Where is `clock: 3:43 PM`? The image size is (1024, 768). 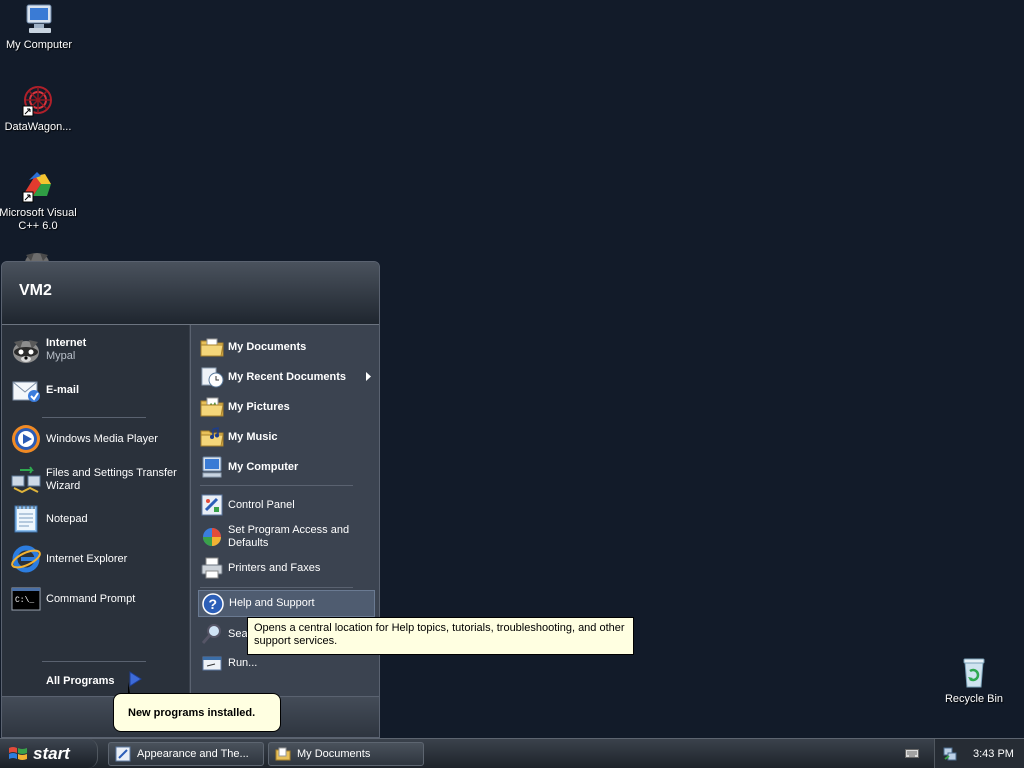 clock: 3:43 PM is located at coordinates (993, 754).